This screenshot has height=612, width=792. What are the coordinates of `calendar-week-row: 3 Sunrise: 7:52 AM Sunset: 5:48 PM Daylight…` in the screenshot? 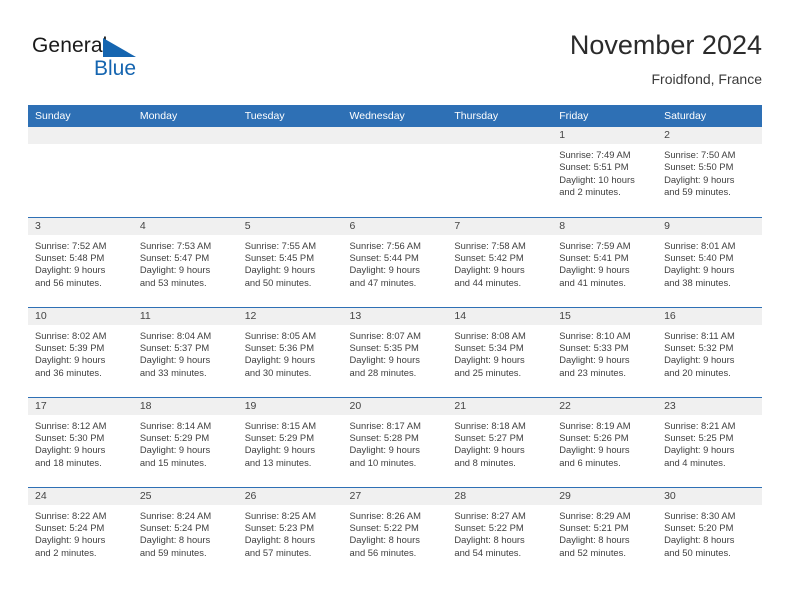 It's located at (395, 261).